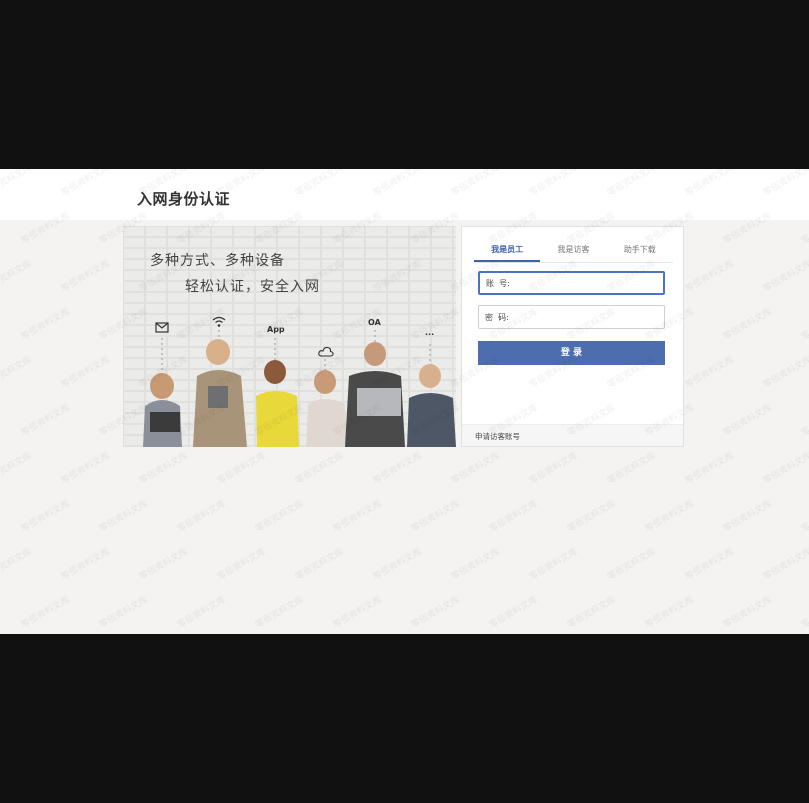 The width and height of the screenshot is (809, 803). Describe the element at coordinates (219, 321) in the screenshot. I see `wifi-icon` at that location.